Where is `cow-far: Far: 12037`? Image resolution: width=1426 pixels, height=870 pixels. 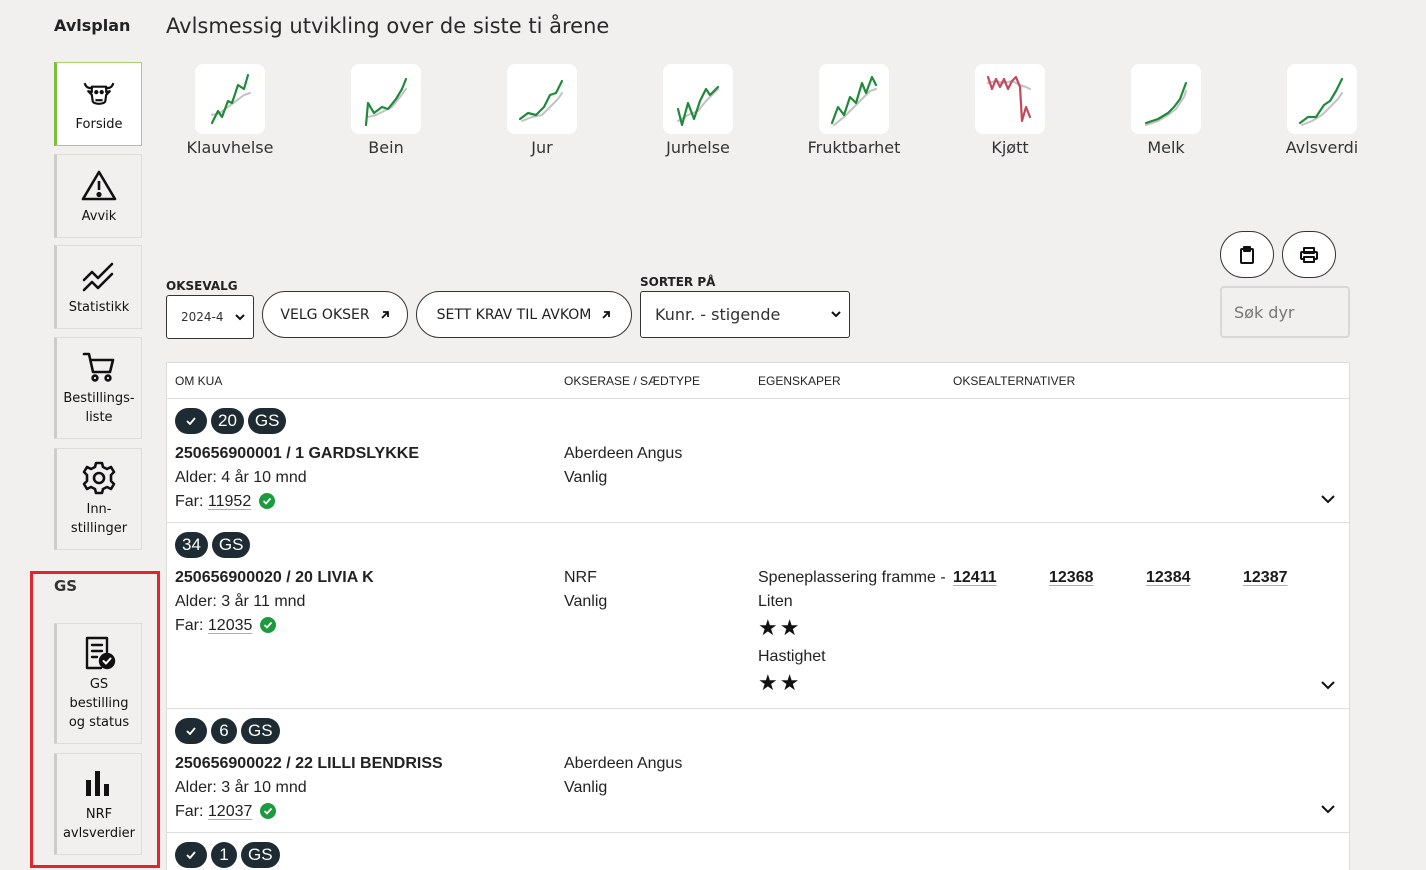
cow-far: Far: 12037 is located at coordinates (225, 812).